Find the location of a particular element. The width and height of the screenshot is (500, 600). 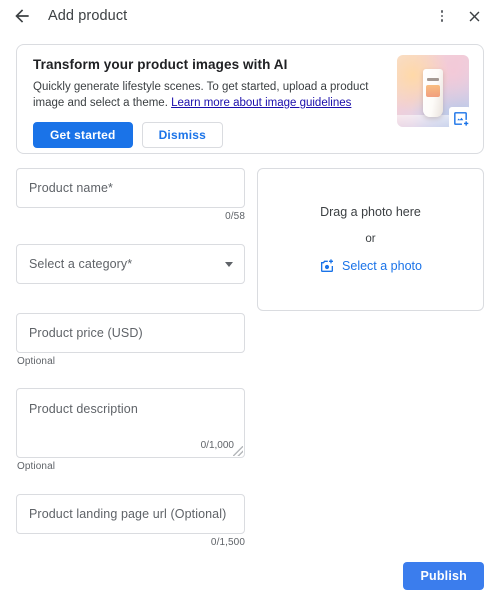

get-started-button: Get started is located at coordinates (83, 135).